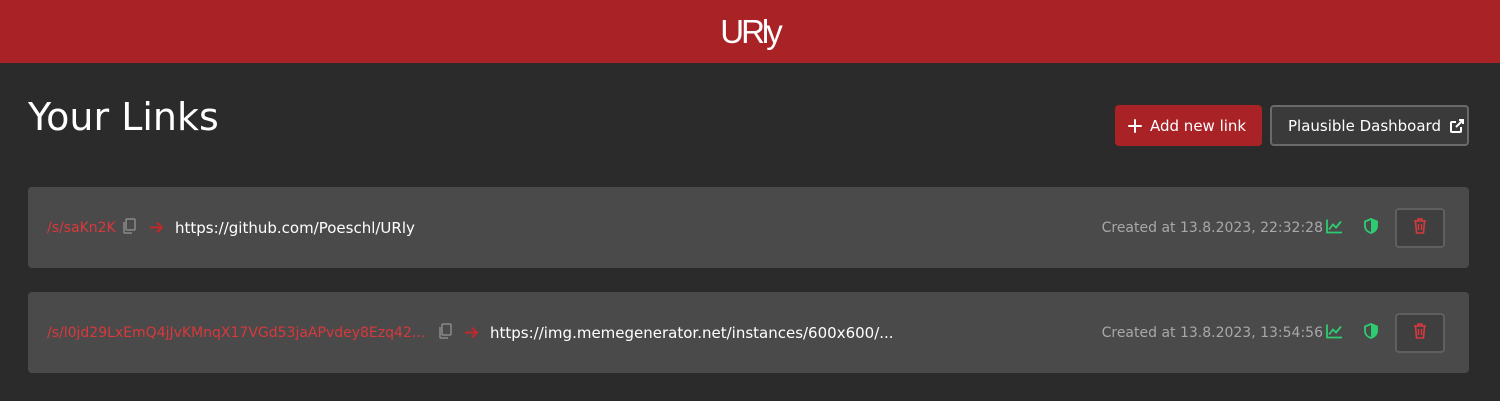  Describe the element at coordinates (1212, 332) in the screenshot. I see `created-at: Created at 13.8.2023, 13:54:56` at that location.